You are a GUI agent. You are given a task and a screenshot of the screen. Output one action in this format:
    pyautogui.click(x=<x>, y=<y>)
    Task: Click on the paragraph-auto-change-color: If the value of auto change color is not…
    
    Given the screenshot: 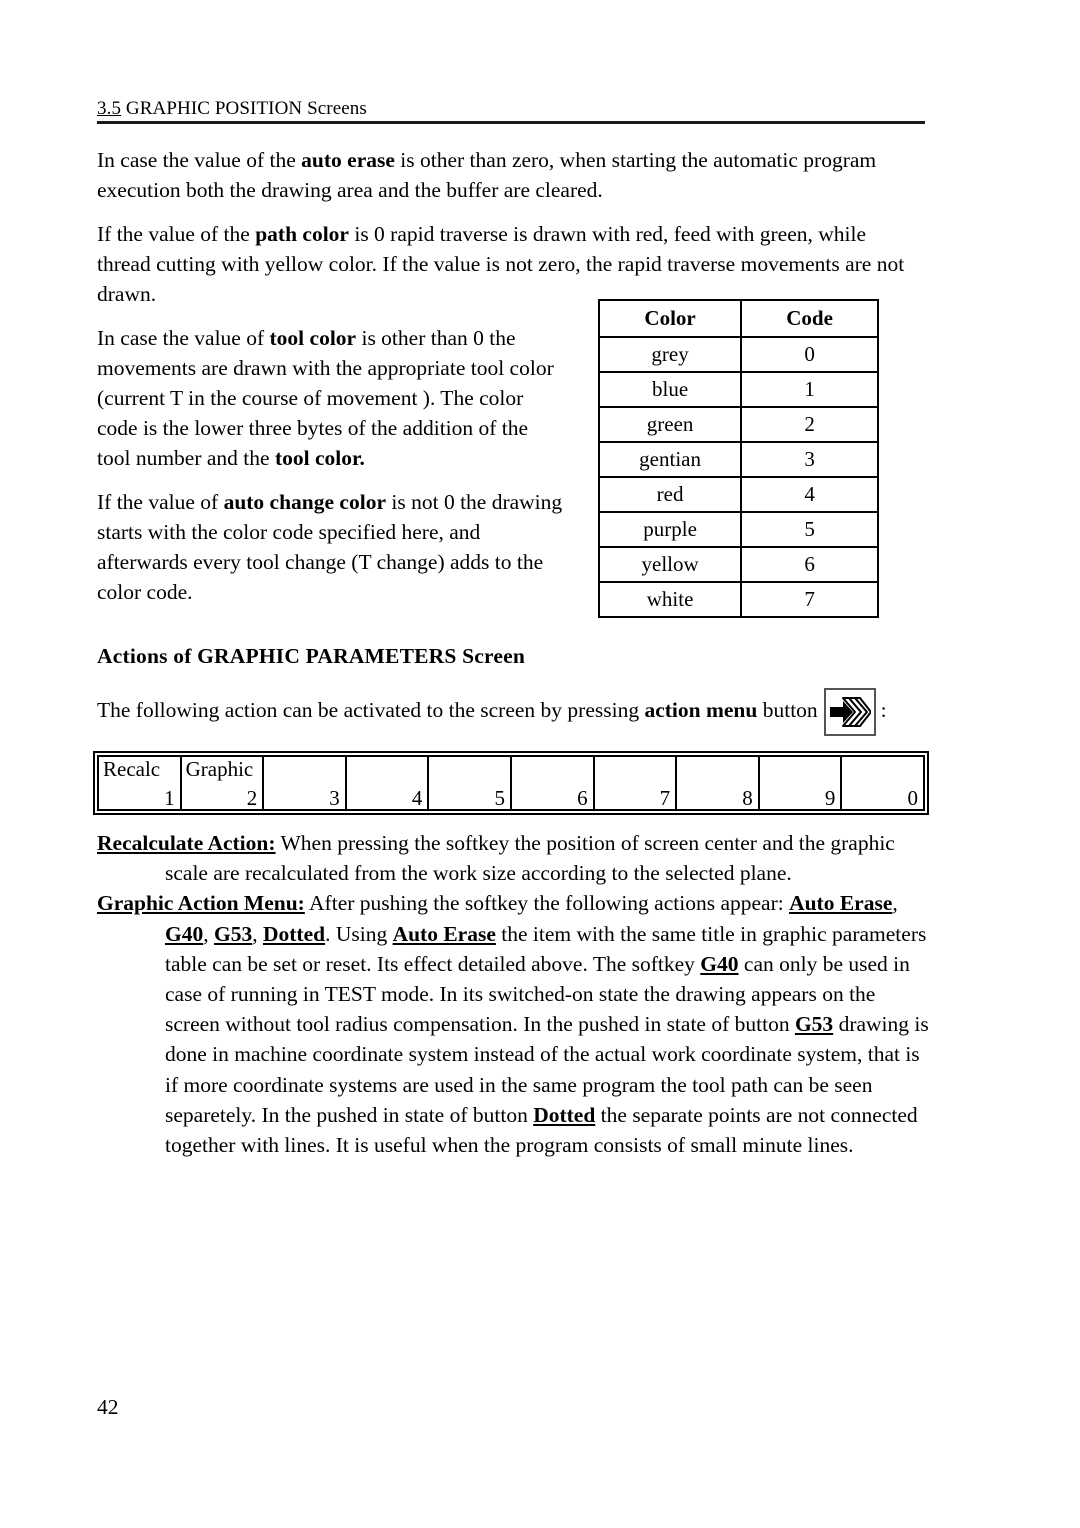 What is the action you would take?
    pyautogui.click(x=331, y=547)
    